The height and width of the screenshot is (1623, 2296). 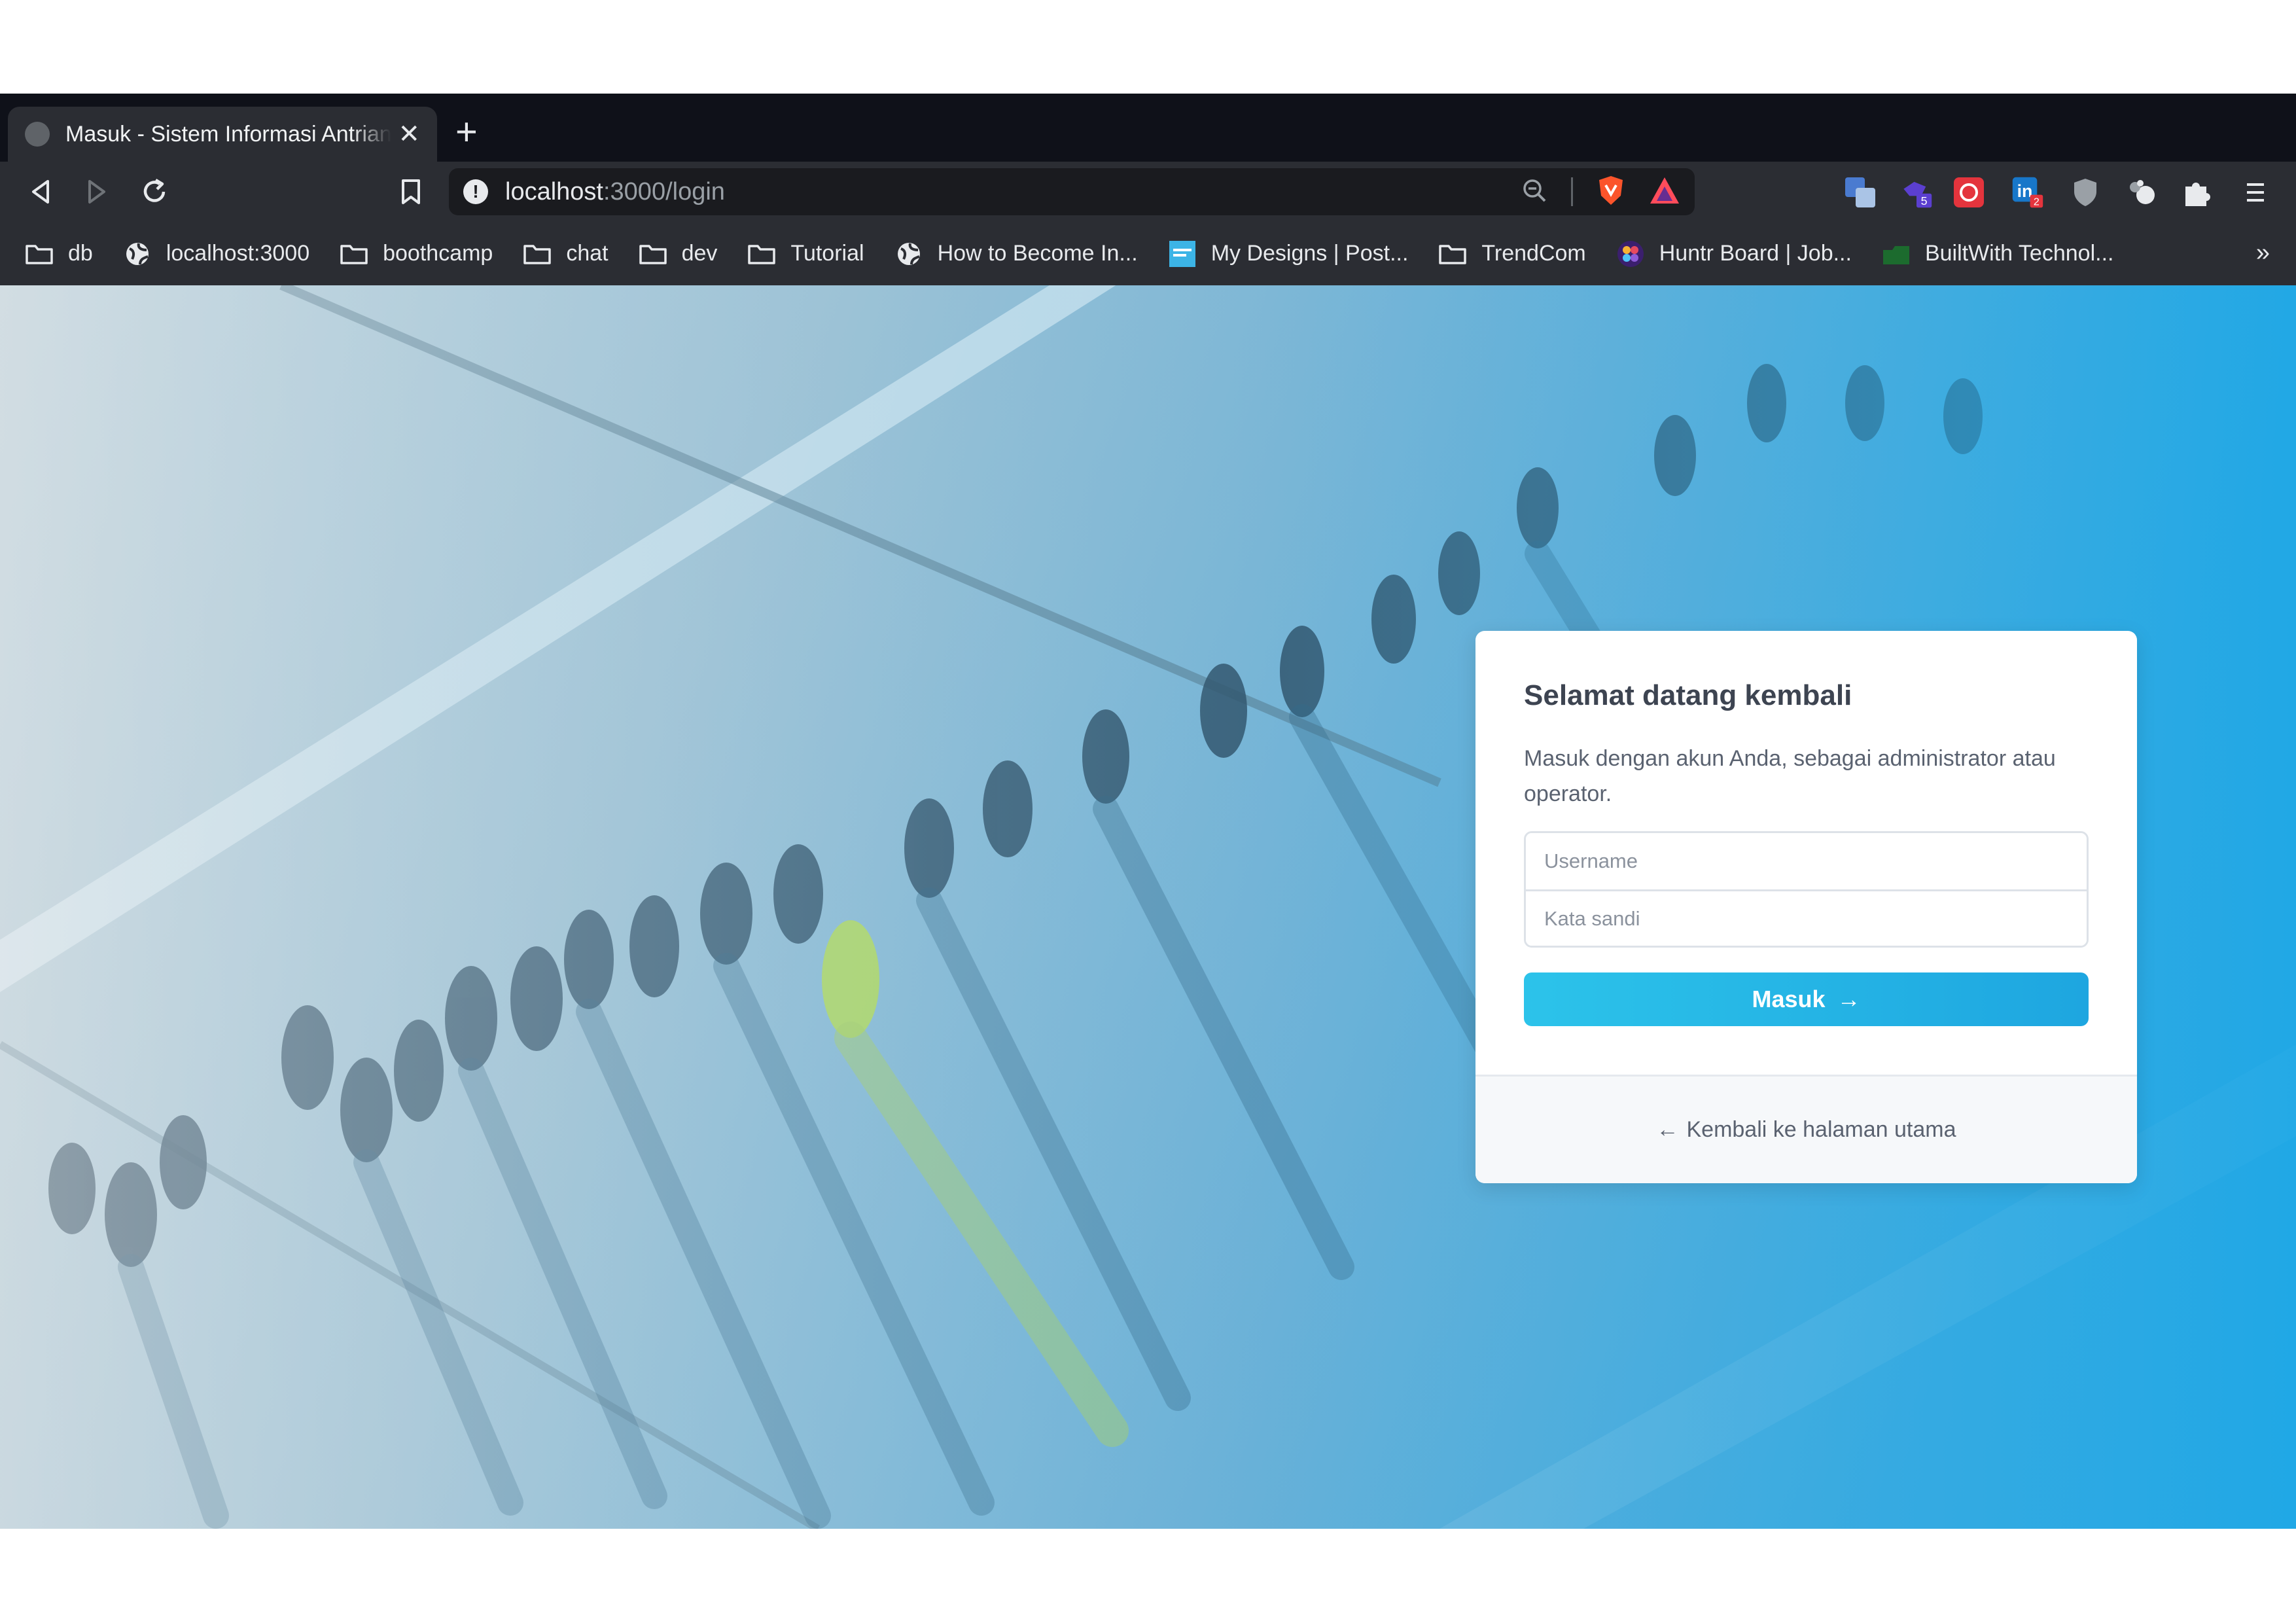 What do you see at coordinates (1917, 193) in the screenshot?
I see `extension-badge-icon: 5` at bounding box center [1917, 193].